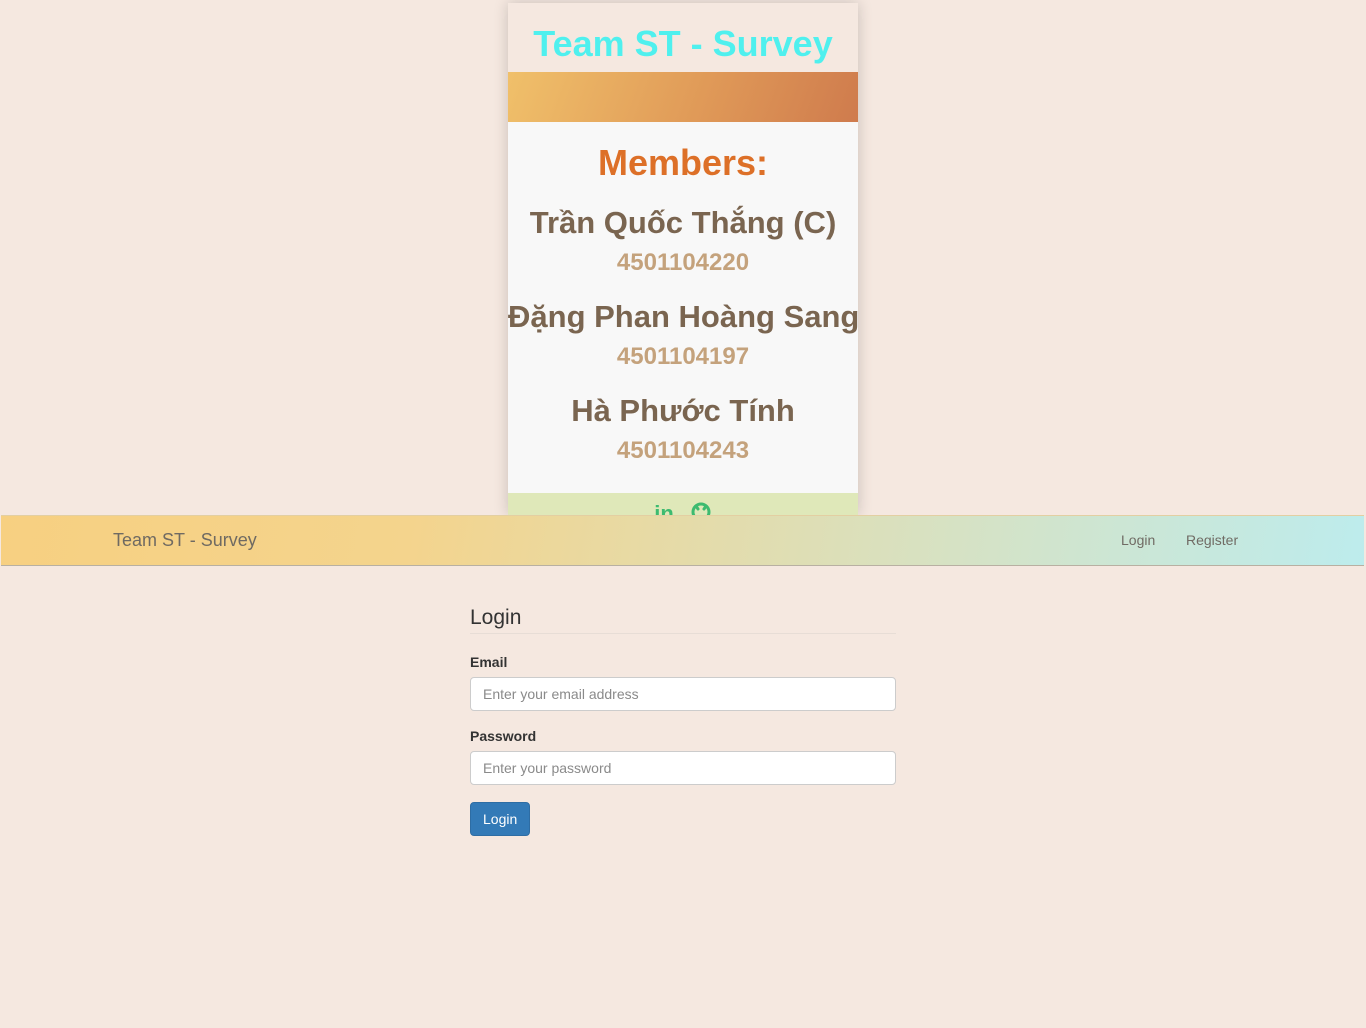 The width and height of the screenshot is (1366, 1028). What do you see at coordinates (503, 736) in the screenshot?
I see `password-label: Password` at bounding box center [503, 736].